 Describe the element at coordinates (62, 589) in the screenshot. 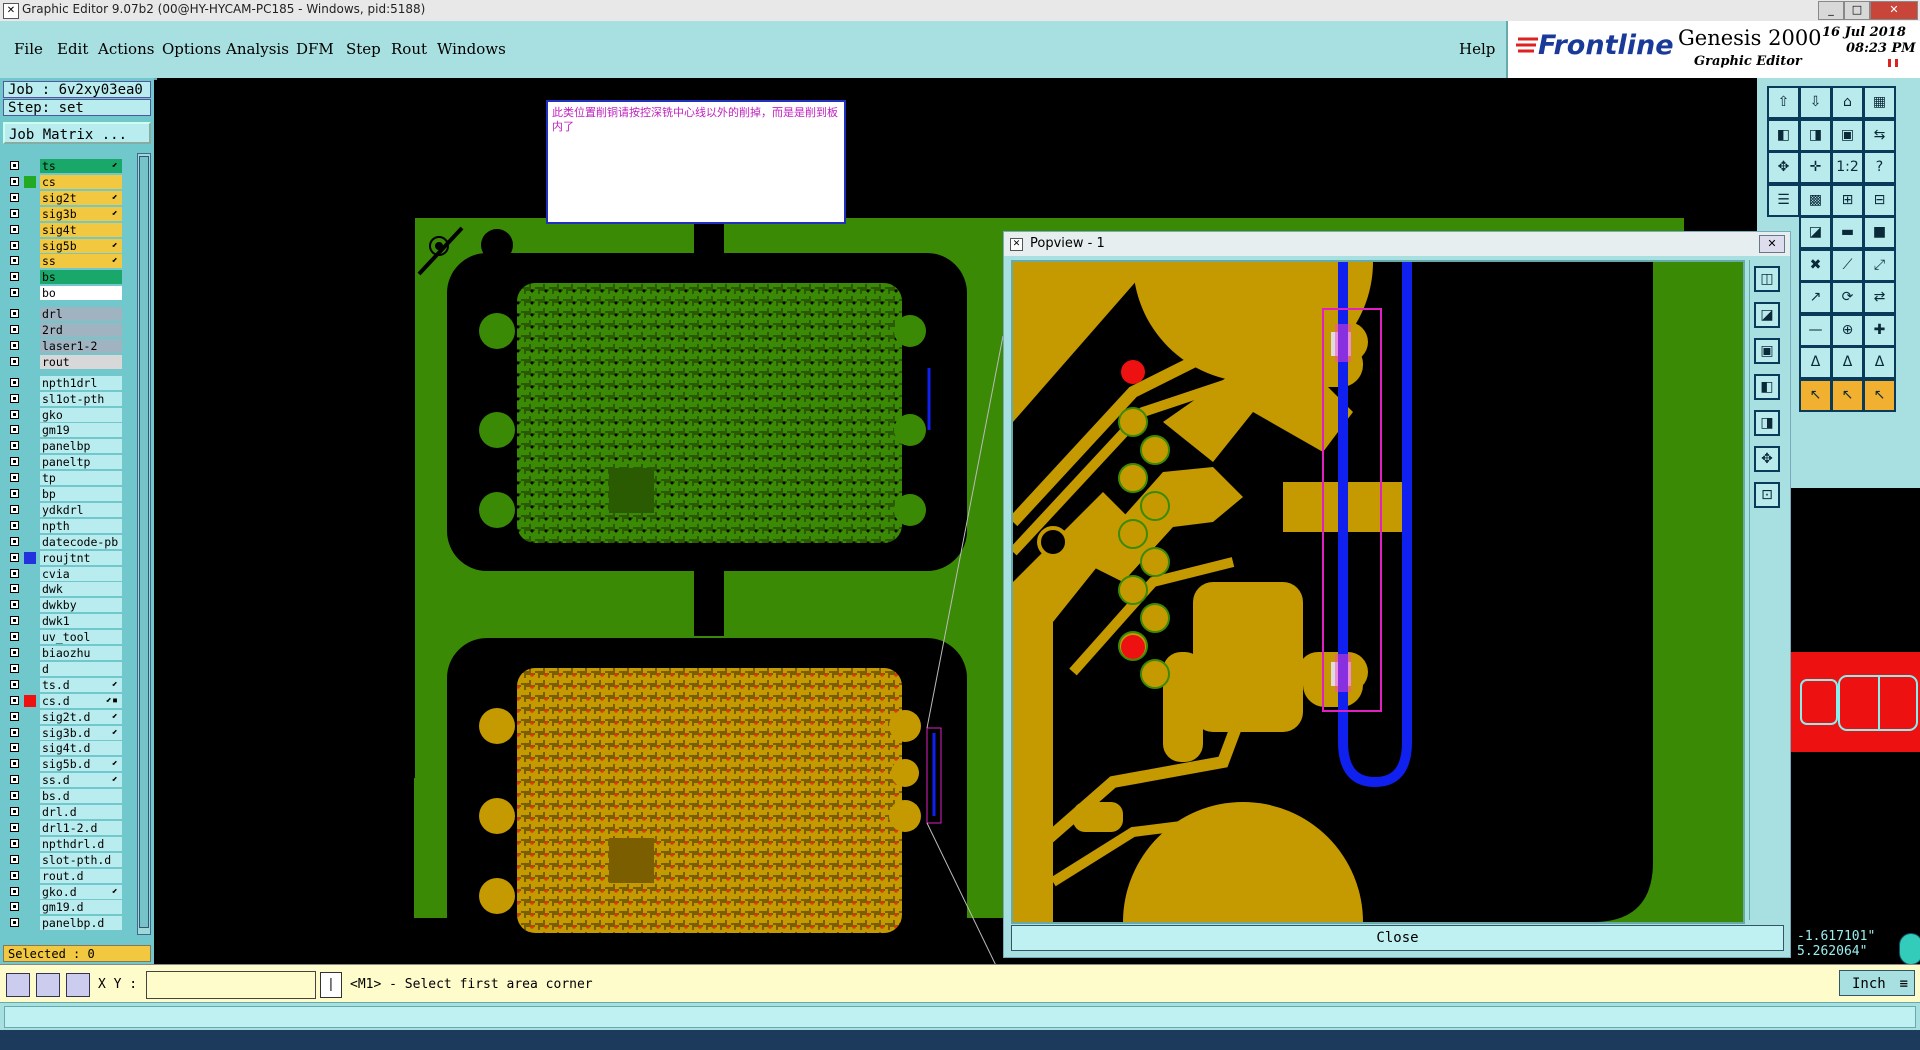

I see `layer-row: dwk` at that location.